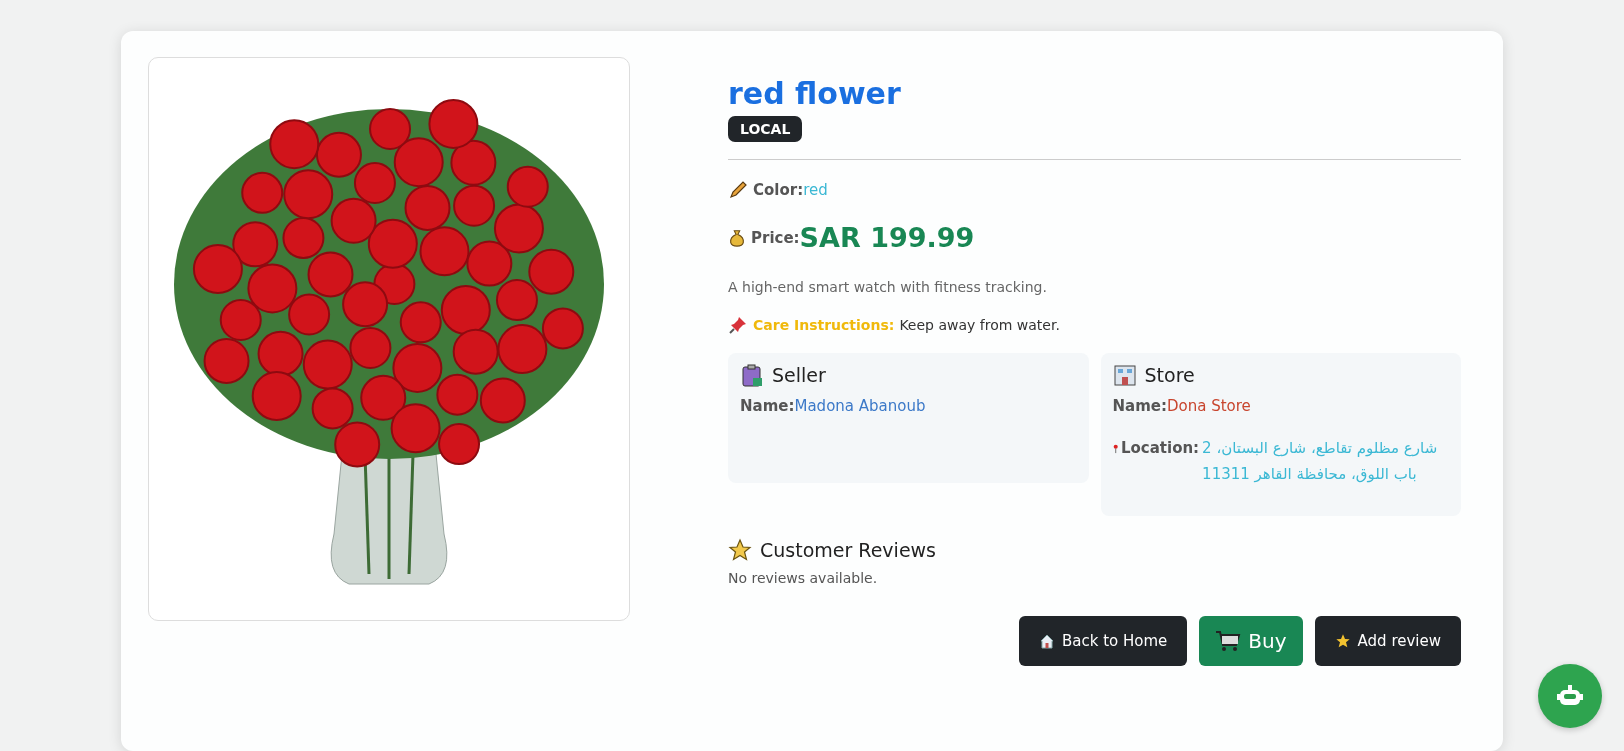 Image resolution: width=1624 pixels, height=751 pixels. Describe the element at coordinates (775, 237) in the screenshot. I see `detail-label: Price:` at that location.